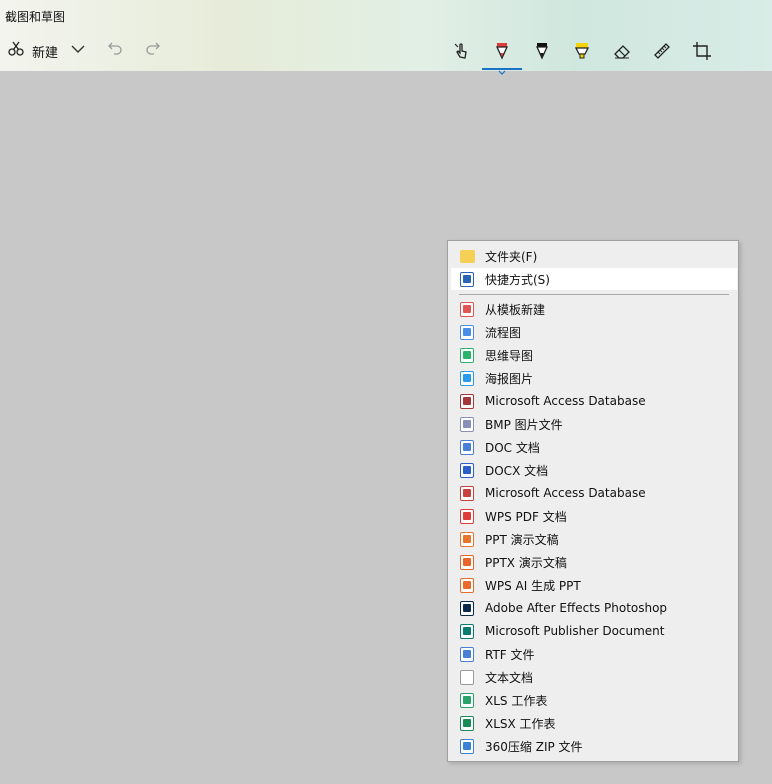 The height and width of the screenshot is (784, 772). I want to click on menu-item-label: XLS 工作表, so click(516, 700).